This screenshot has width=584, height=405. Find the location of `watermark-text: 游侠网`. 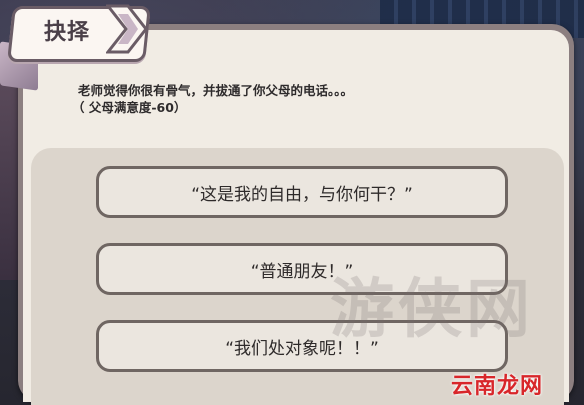

watermark-text: 游侠网 is located at coordinates (432, 310).